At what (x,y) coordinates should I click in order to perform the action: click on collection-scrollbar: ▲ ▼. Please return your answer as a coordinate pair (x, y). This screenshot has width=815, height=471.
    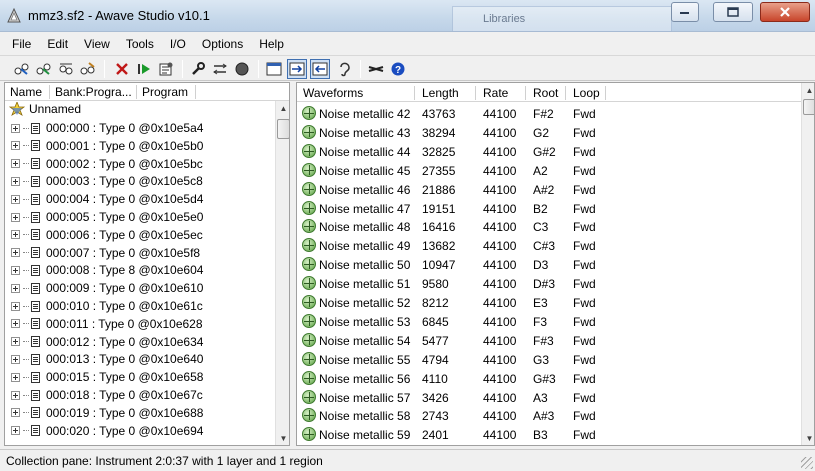
    Looking at the image, I should click on (282, 273).